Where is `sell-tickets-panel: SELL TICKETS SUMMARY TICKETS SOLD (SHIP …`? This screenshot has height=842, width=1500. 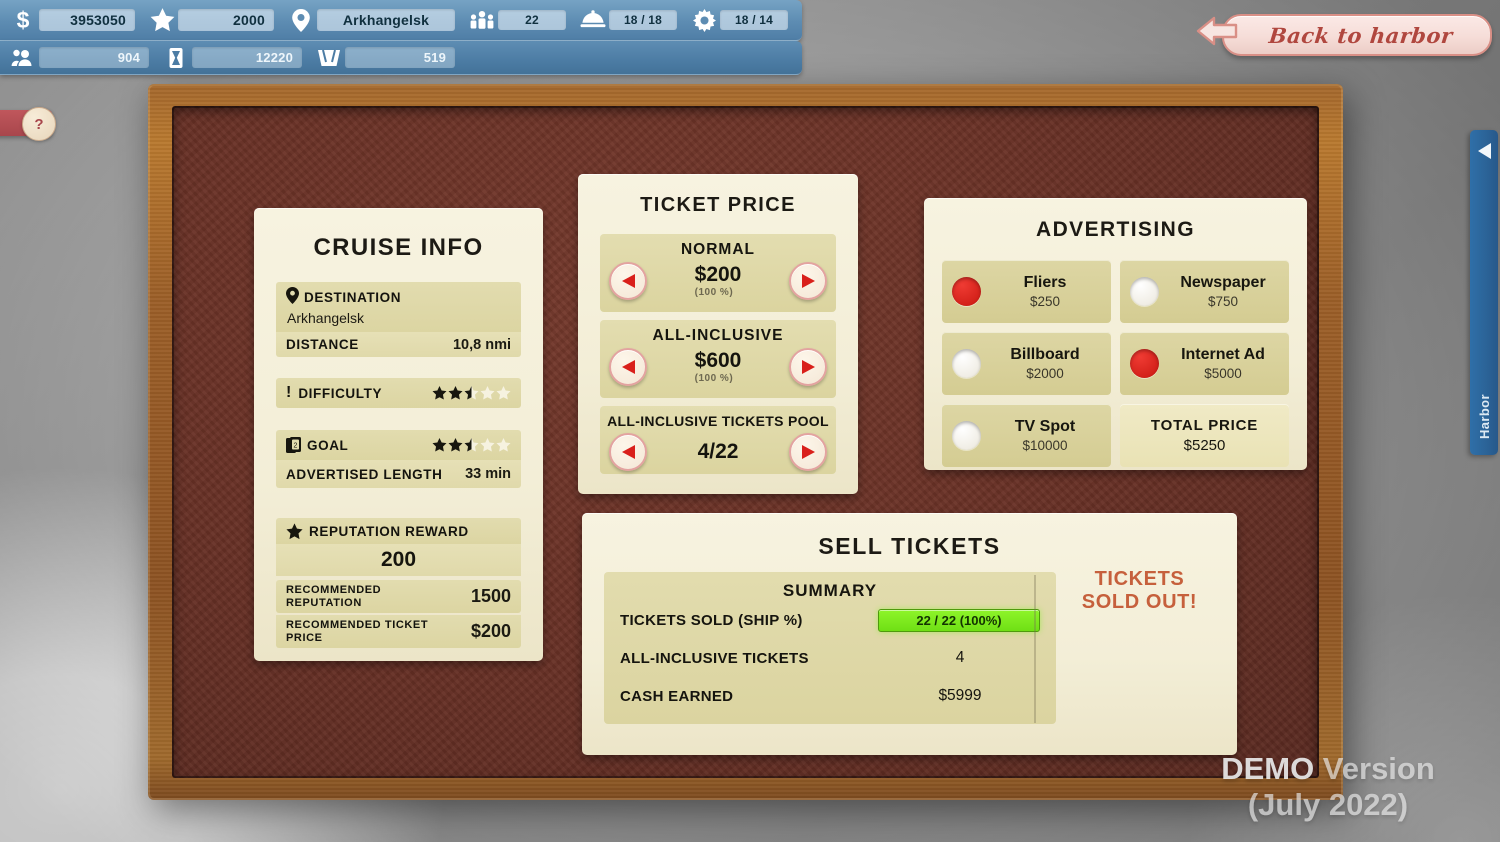 sell-tickets-panel: SELL TICKETS SUMMARY TICKETS SOLD (SHIP … is located at coordinates (909, 634).